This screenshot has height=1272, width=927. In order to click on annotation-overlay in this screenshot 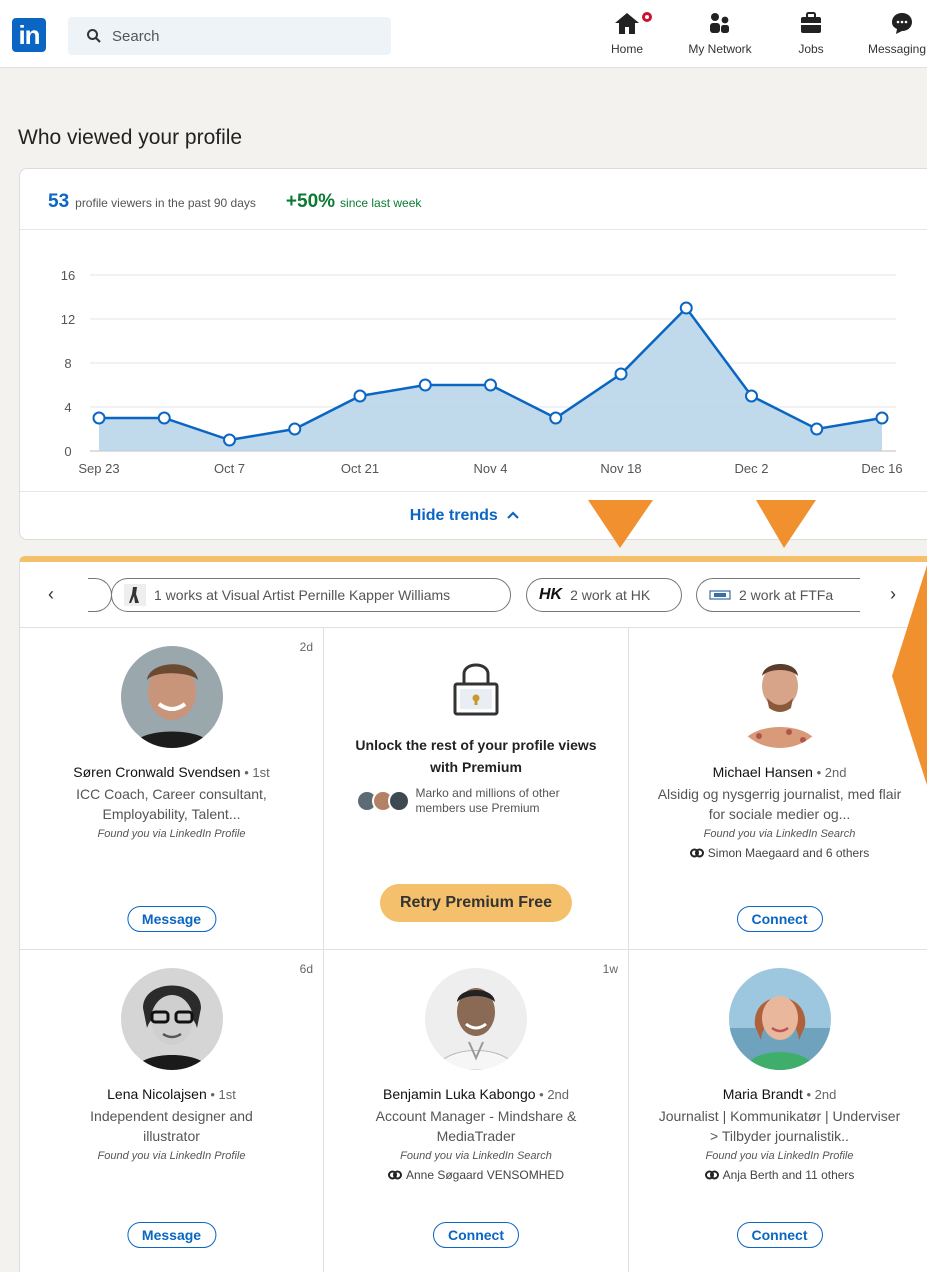, I will do `click(757, 643)`.